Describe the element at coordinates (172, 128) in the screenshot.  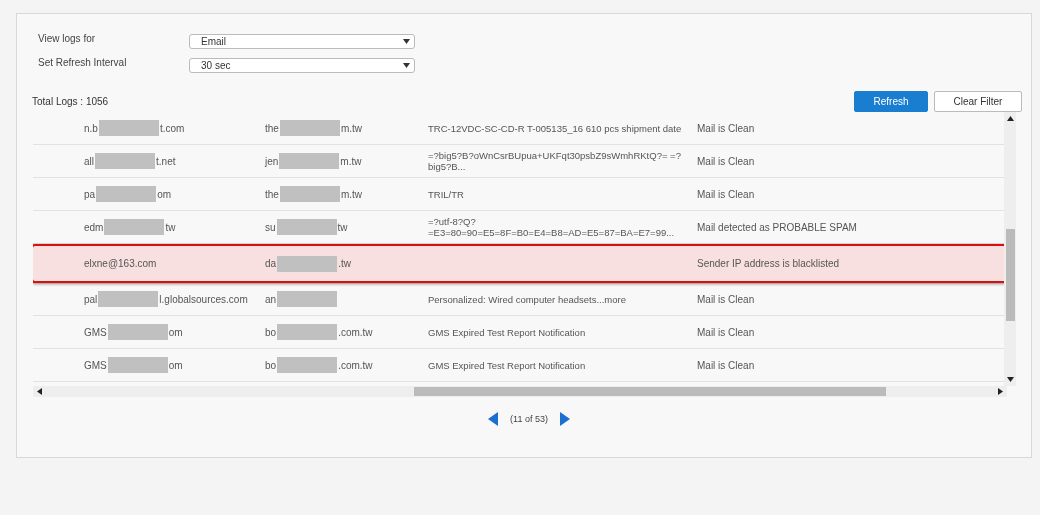
I see `email-text: t.com` at that location.